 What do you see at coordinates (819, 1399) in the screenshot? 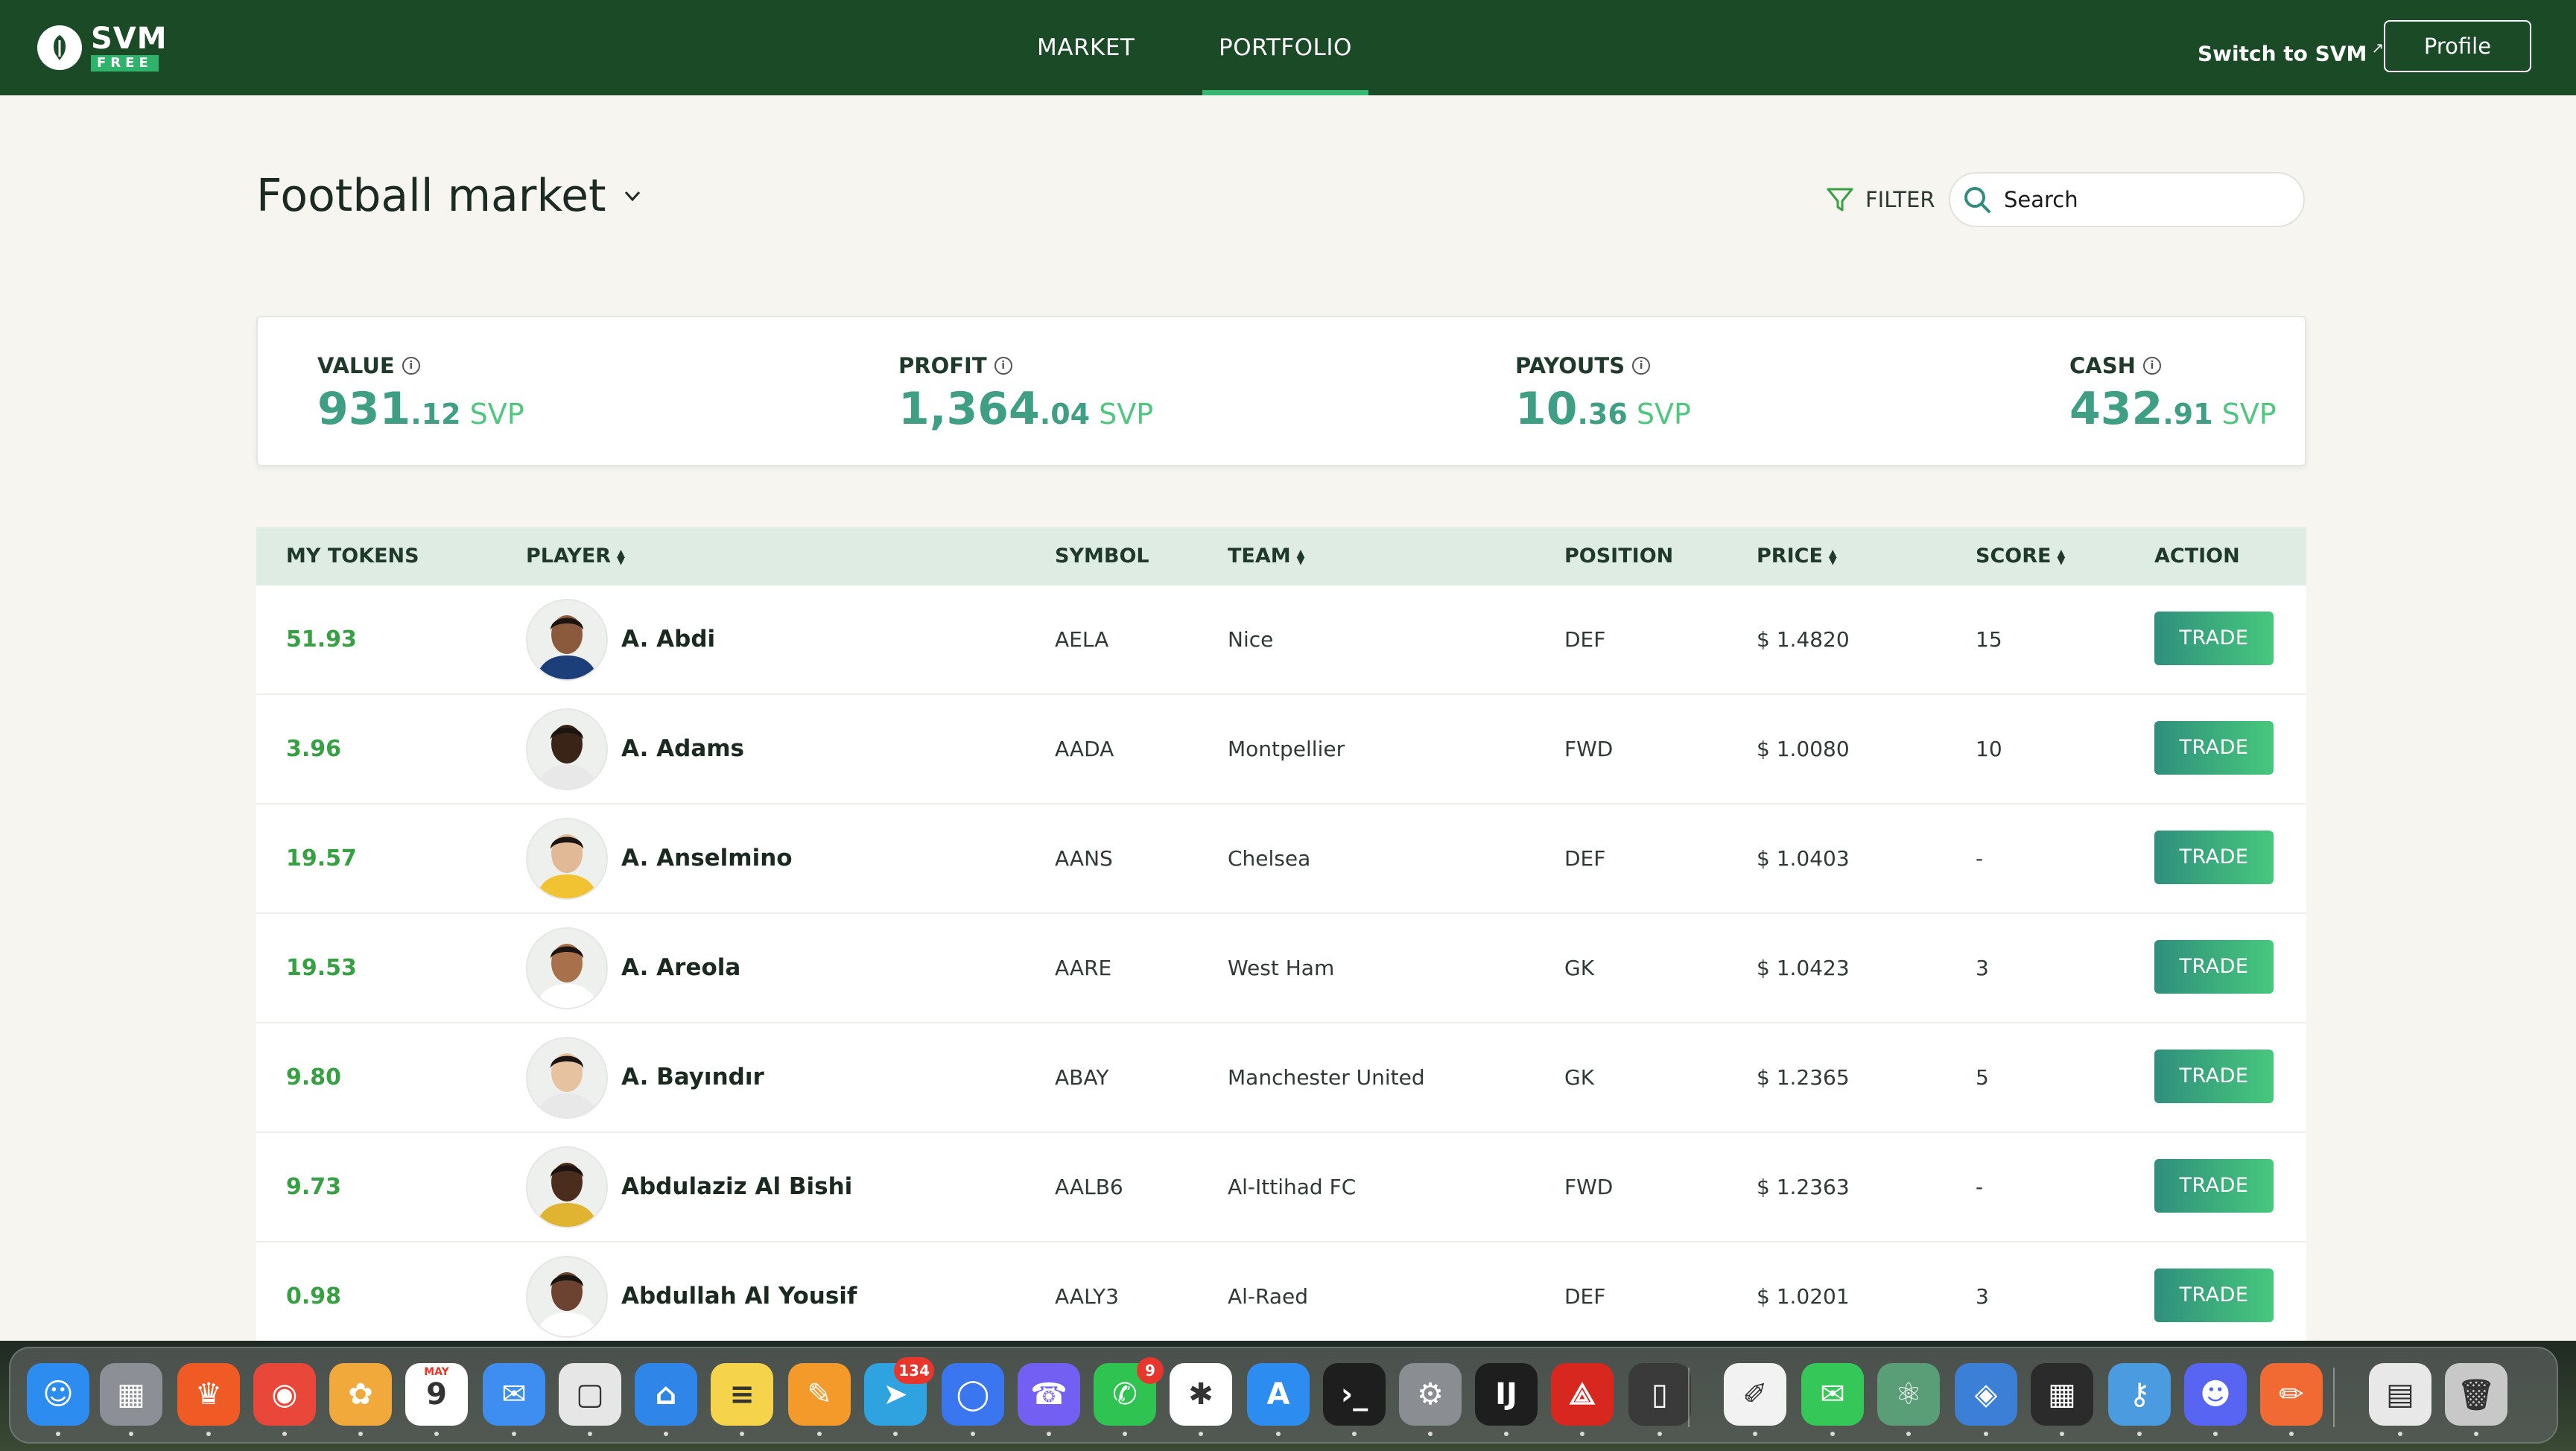
I see `pages-icon: ✎` at bounding box center [819, 1399].